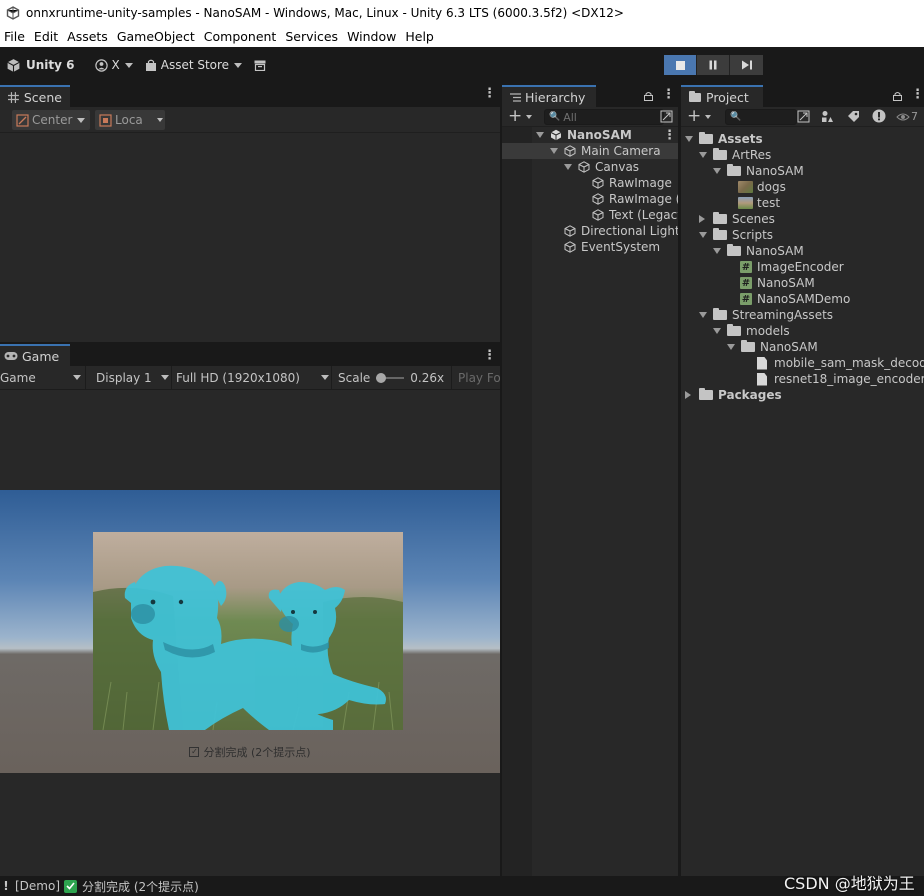  I want to click on menu-gameobject: GameObject, so click(156, 36).